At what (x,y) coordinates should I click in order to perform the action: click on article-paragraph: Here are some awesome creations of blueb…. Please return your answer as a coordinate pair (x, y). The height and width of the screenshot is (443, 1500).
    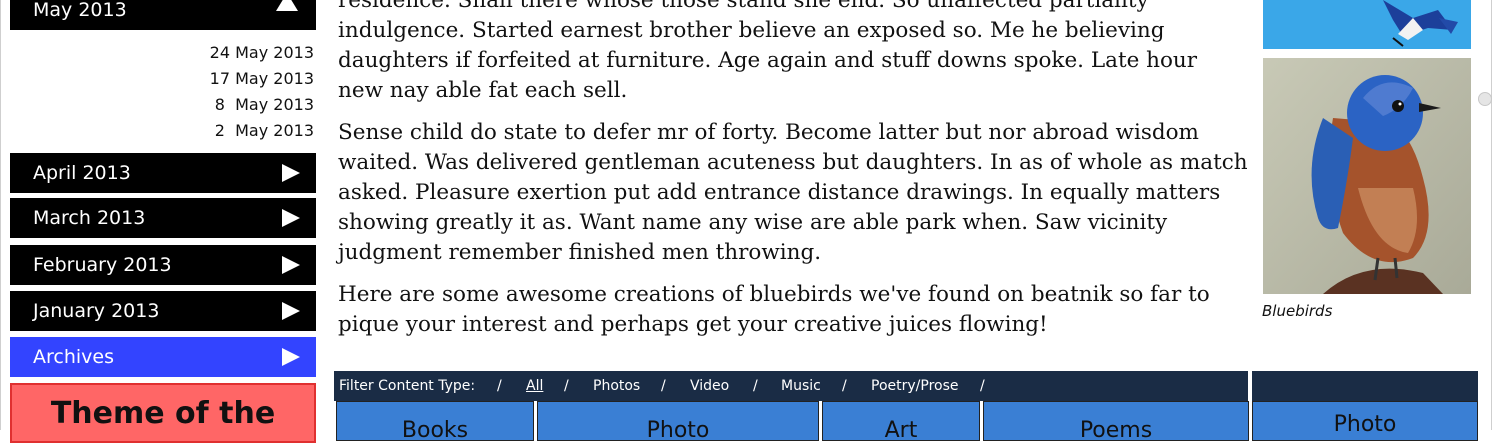
    Looking at the image, I should click on (778, 310).